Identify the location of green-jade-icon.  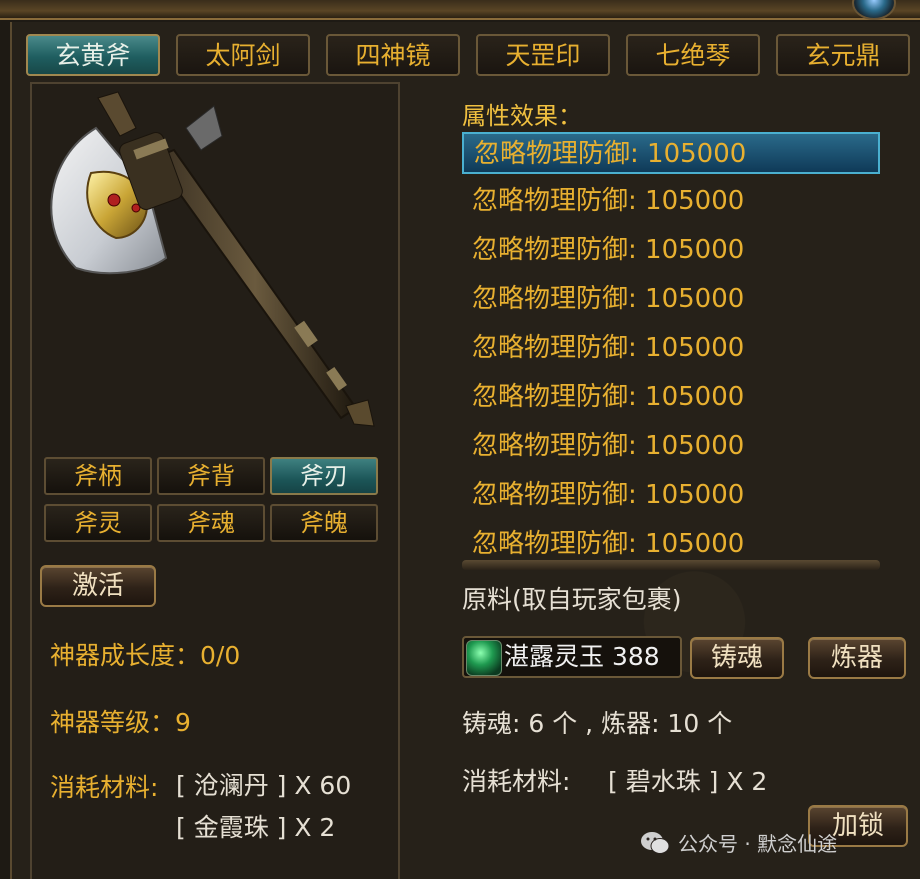
(484, 658).